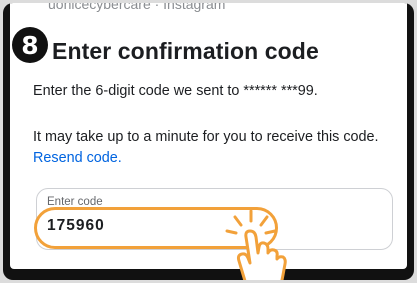 The width and height of the screenshot is (417, 283). What do you see at coordinates (30, 45) in the screenshot?
I see `step-number-badge: 8` at bounding box center [30, 45].